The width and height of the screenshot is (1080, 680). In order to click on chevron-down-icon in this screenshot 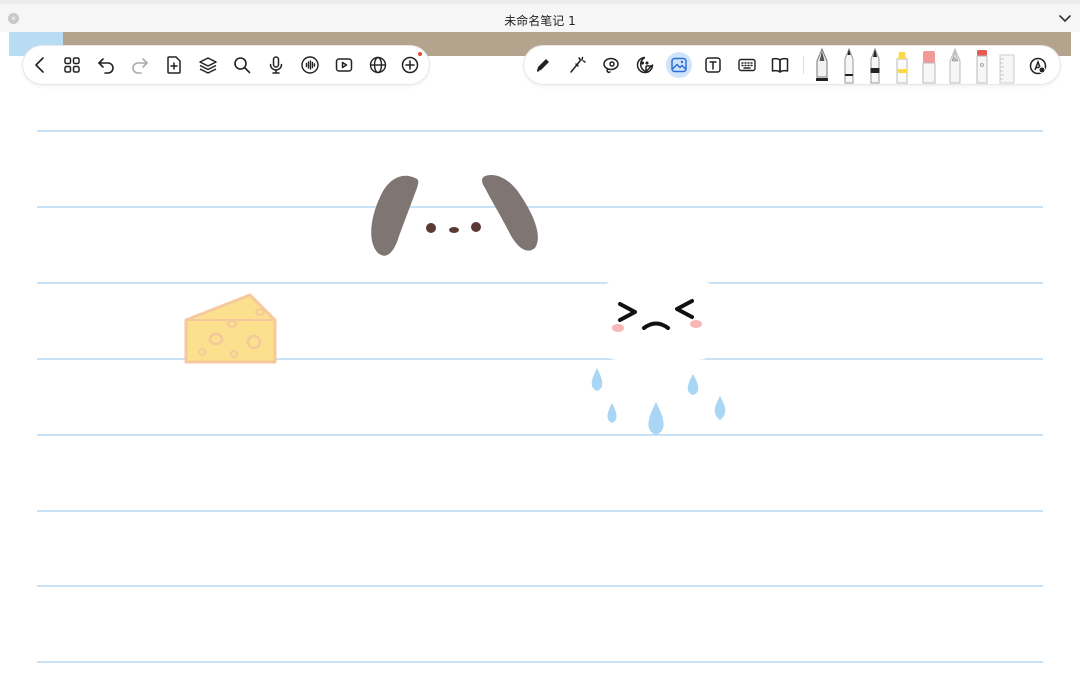, I will do `click(1065, 19)`.